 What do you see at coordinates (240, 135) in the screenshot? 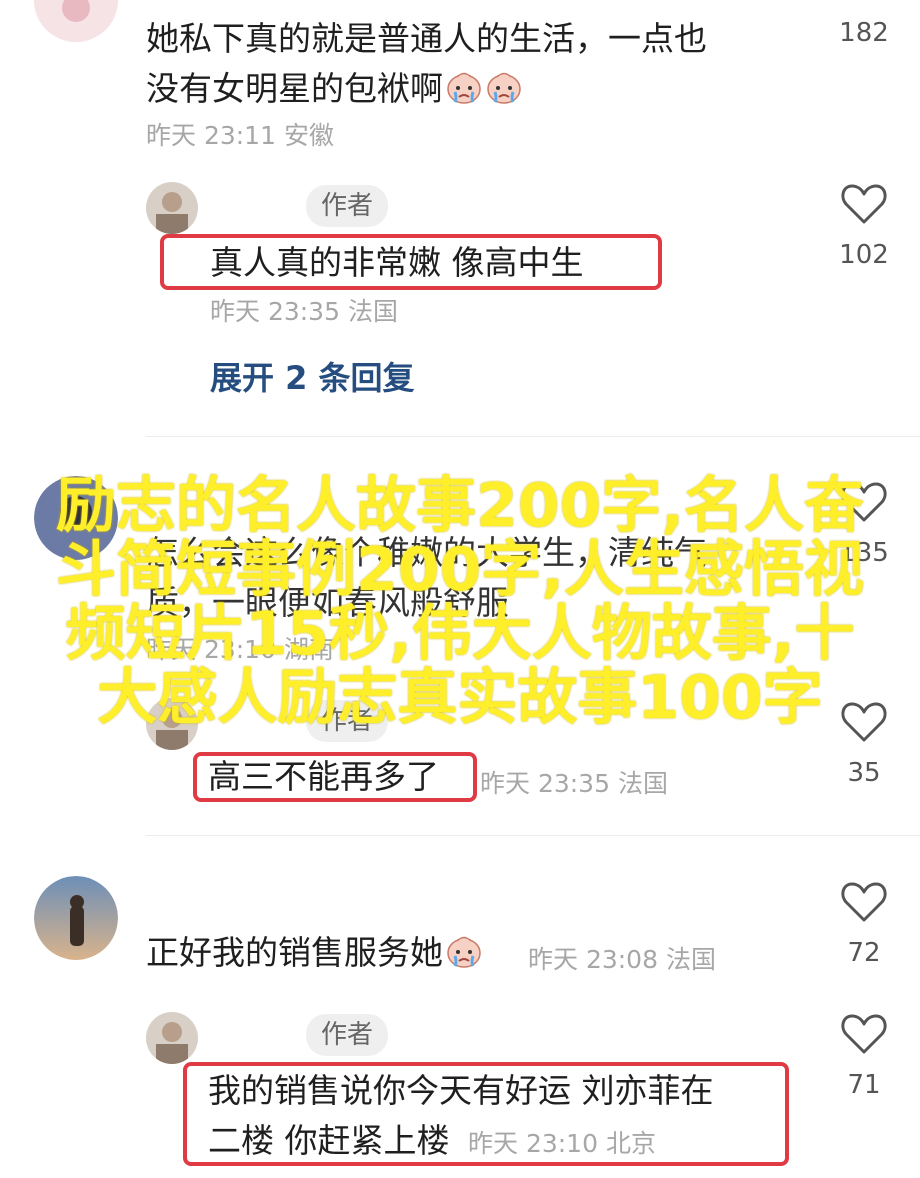
I see `comment-meta: 昨天 23:11 安徽` at bounding box center [240, 135].